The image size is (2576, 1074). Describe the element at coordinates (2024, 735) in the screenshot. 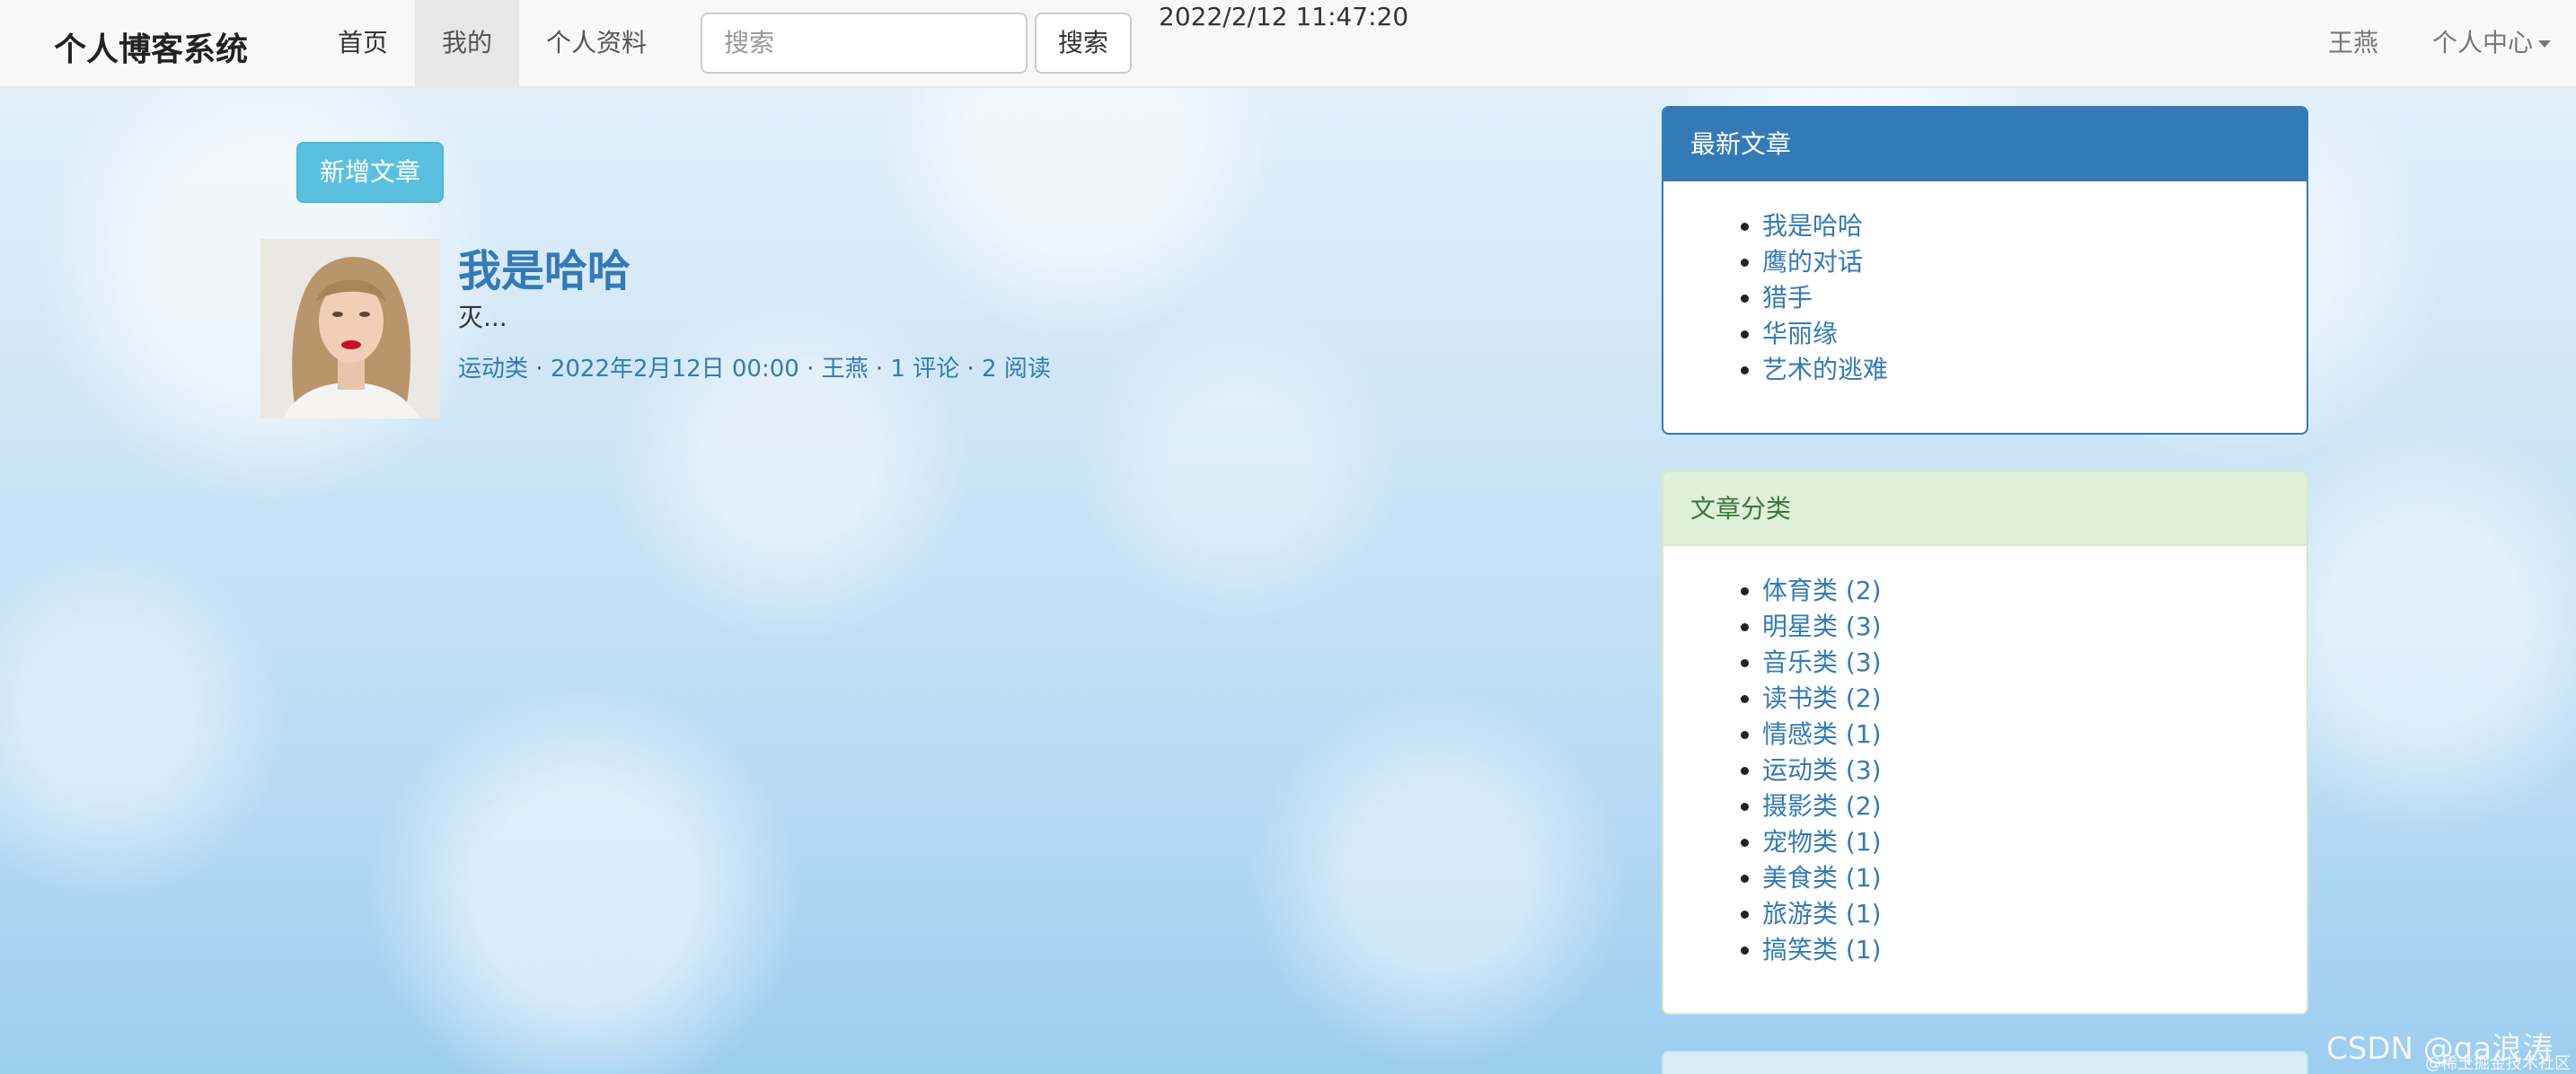

I see `category-item: 情感类 (1)` at that location.